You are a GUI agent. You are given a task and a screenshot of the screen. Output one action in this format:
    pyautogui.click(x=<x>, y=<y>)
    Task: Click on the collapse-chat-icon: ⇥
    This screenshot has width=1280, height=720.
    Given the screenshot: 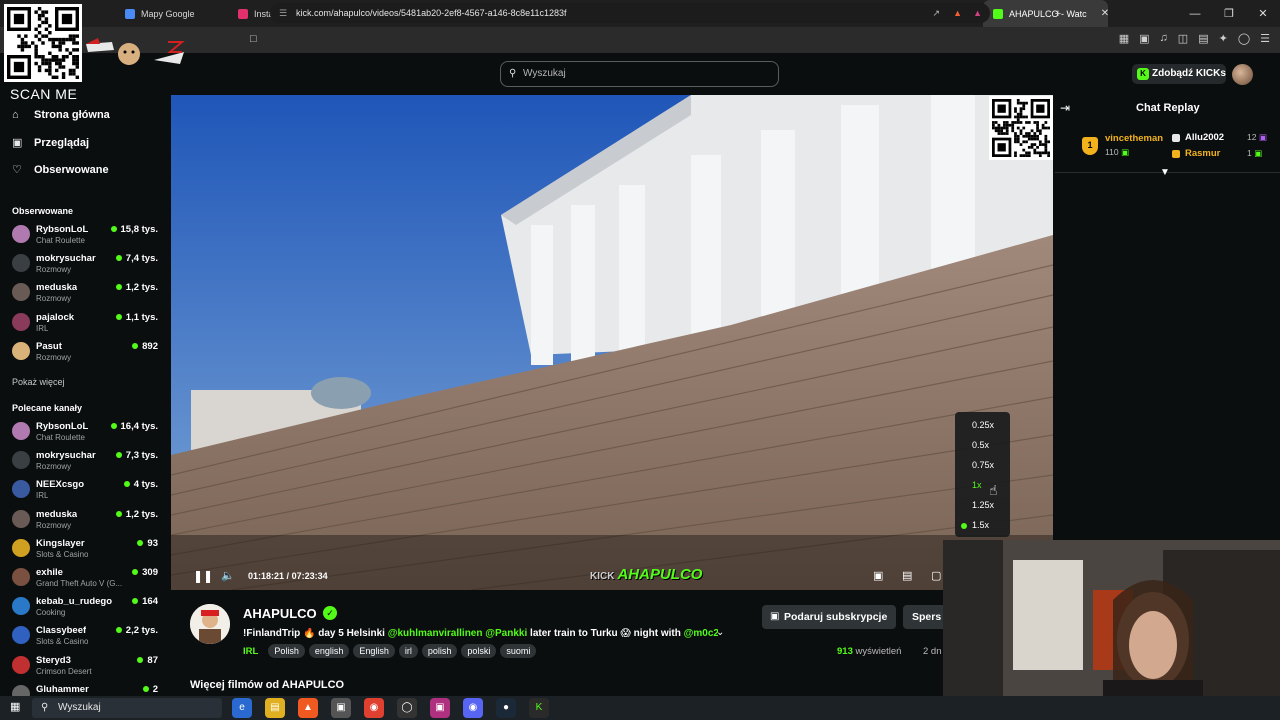 What is the action you would take?
    pyautogui.click(x=1065, y=108)
    